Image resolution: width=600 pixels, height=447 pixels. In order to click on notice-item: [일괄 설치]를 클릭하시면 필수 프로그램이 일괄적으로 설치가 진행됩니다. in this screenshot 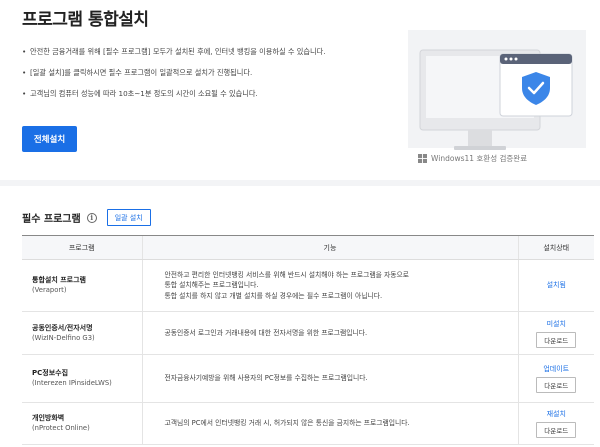, I will do `click(207, 72)`.